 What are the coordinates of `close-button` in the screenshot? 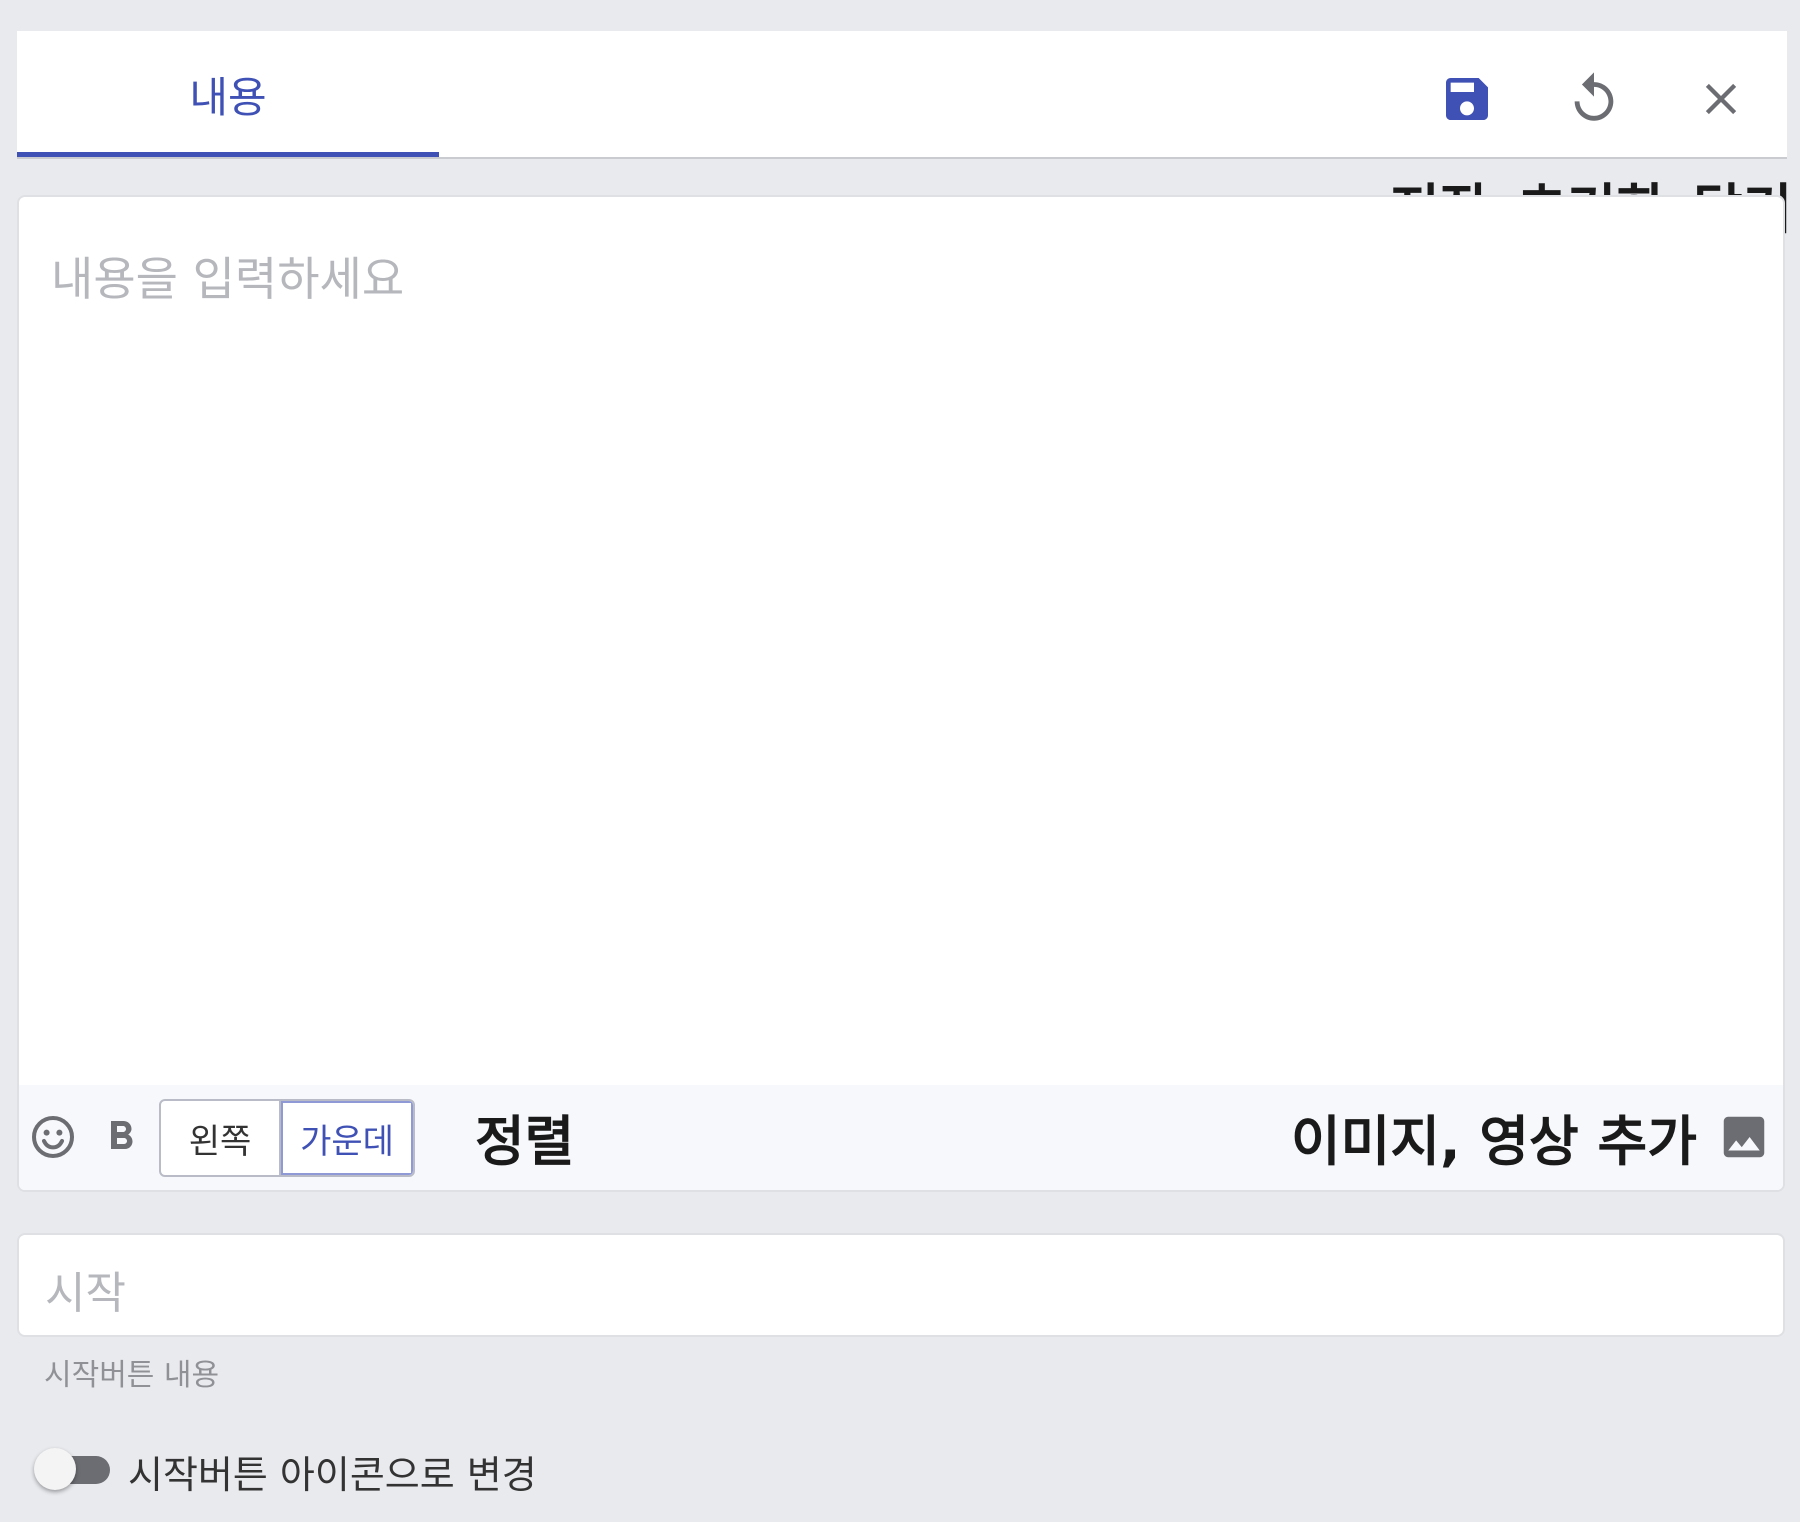 It's located at (1721, 99).